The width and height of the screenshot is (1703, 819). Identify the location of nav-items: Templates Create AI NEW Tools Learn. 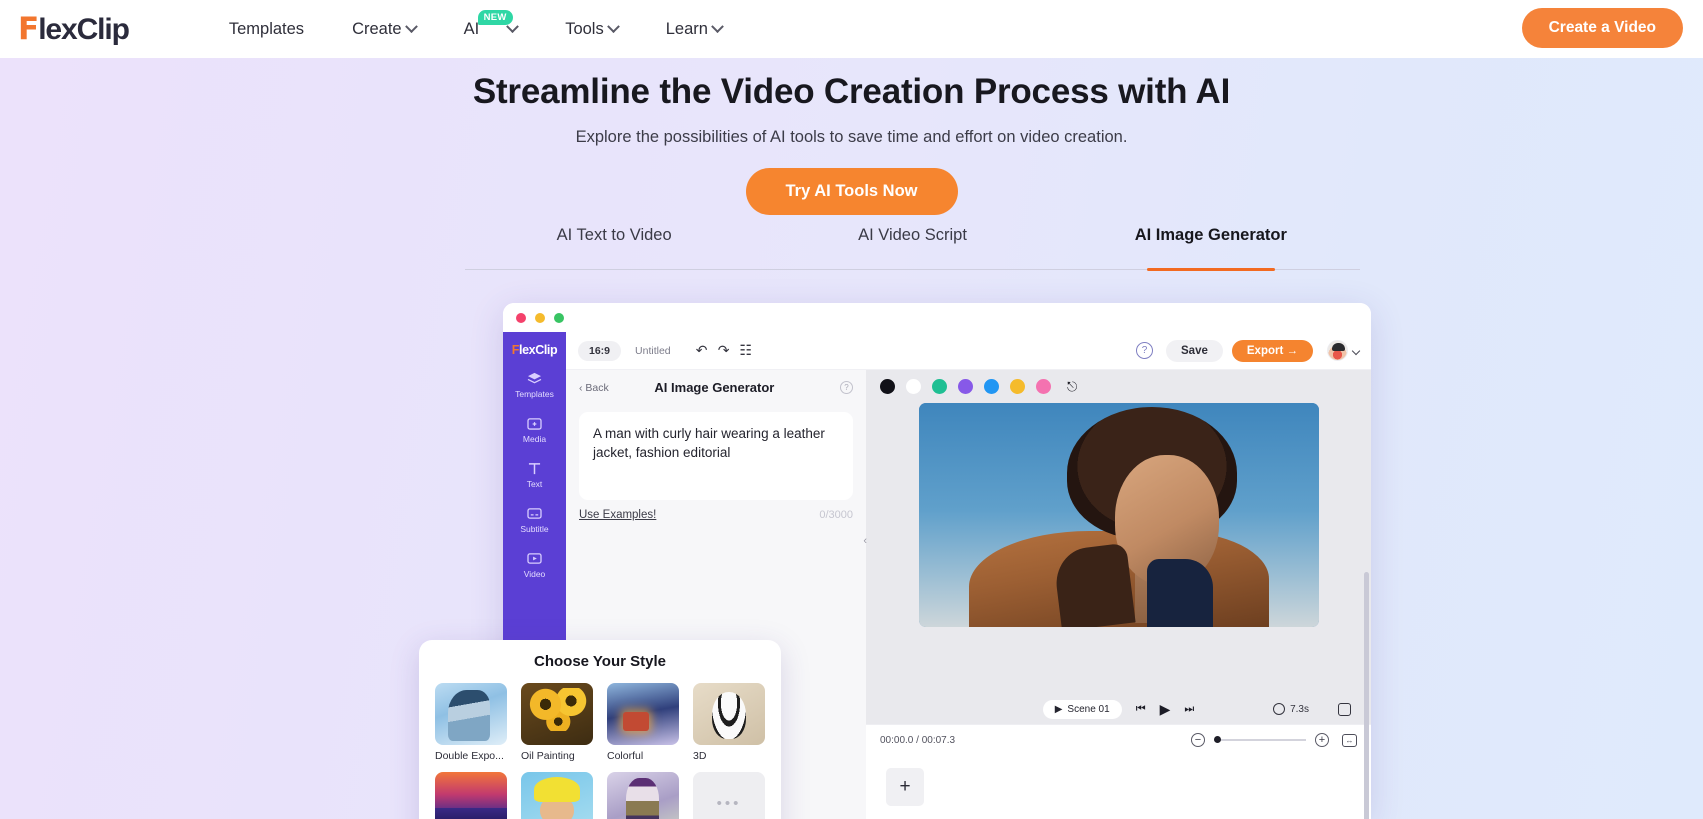
(475, 24).